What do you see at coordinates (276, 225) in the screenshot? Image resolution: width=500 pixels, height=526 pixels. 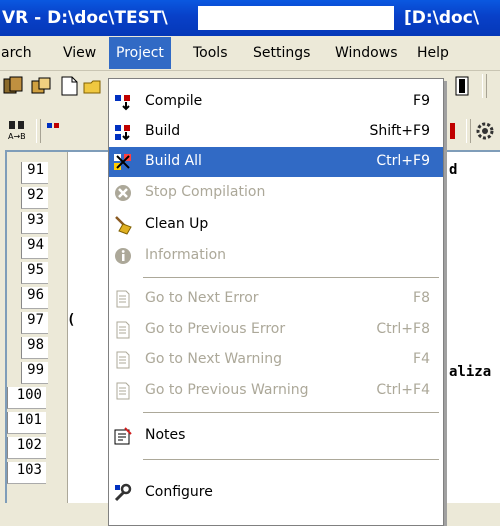 I see `menu-item-clean-up: Clean Up` at bounding box center [276, 225].